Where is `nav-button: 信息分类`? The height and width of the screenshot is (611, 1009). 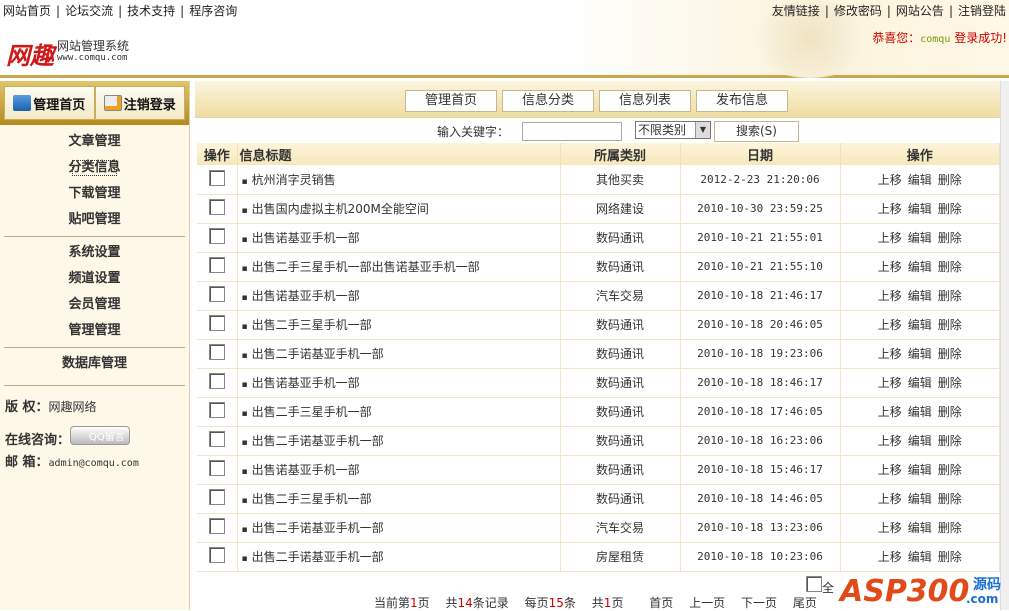
nav-button: 信息分类 is located at coordinates (548, 101).